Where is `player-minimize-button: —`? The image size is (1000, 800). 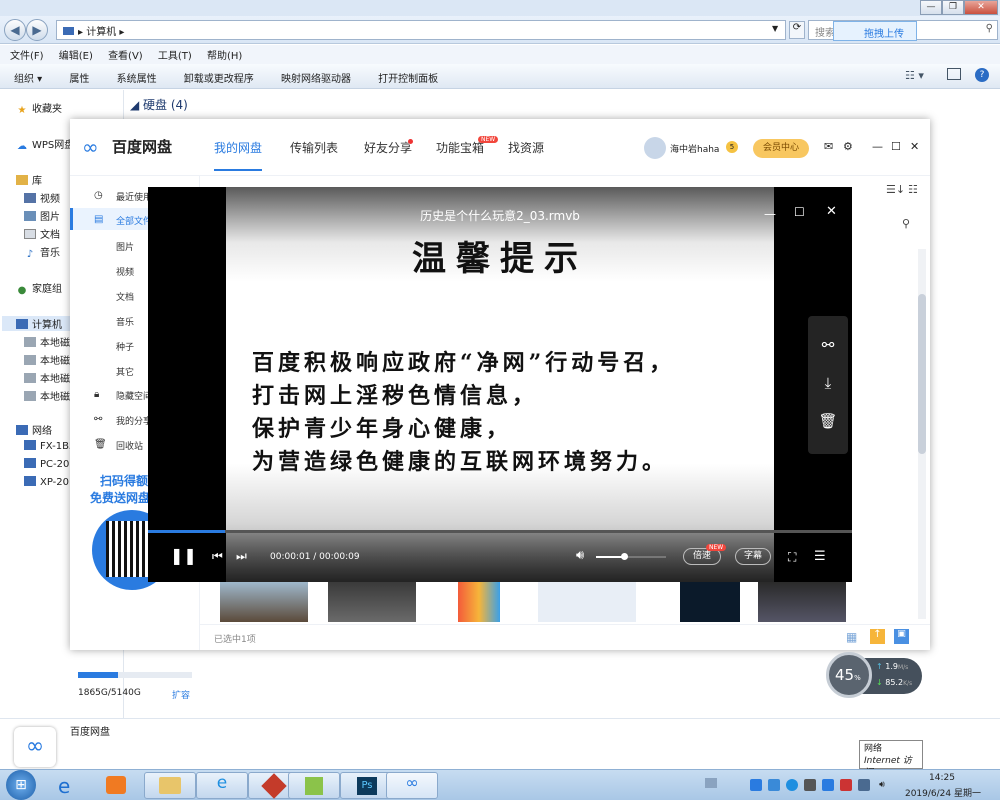 player-minimize-button: — is located at coordinates (770, 214).